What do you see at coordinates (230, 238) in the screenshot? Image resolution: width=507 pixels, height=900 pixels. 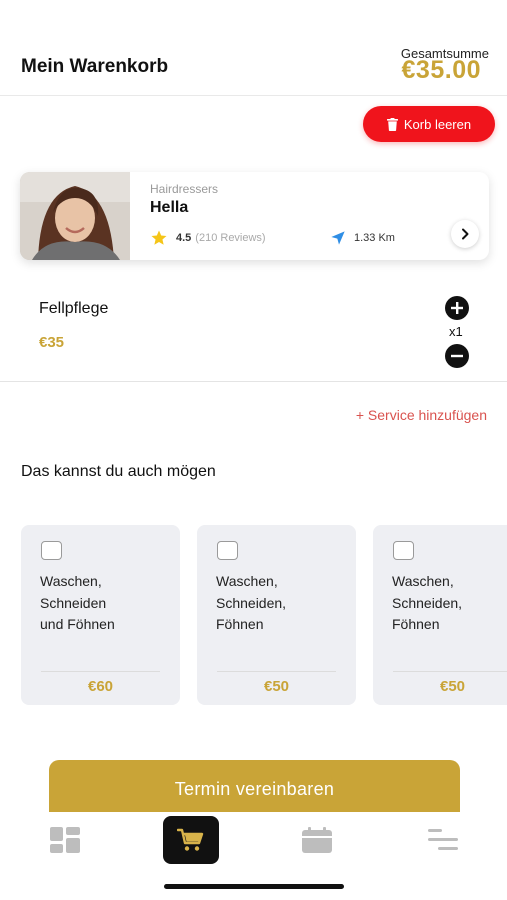 I see `review-count: (210 Reviews)` at bounding box center [230, 238].